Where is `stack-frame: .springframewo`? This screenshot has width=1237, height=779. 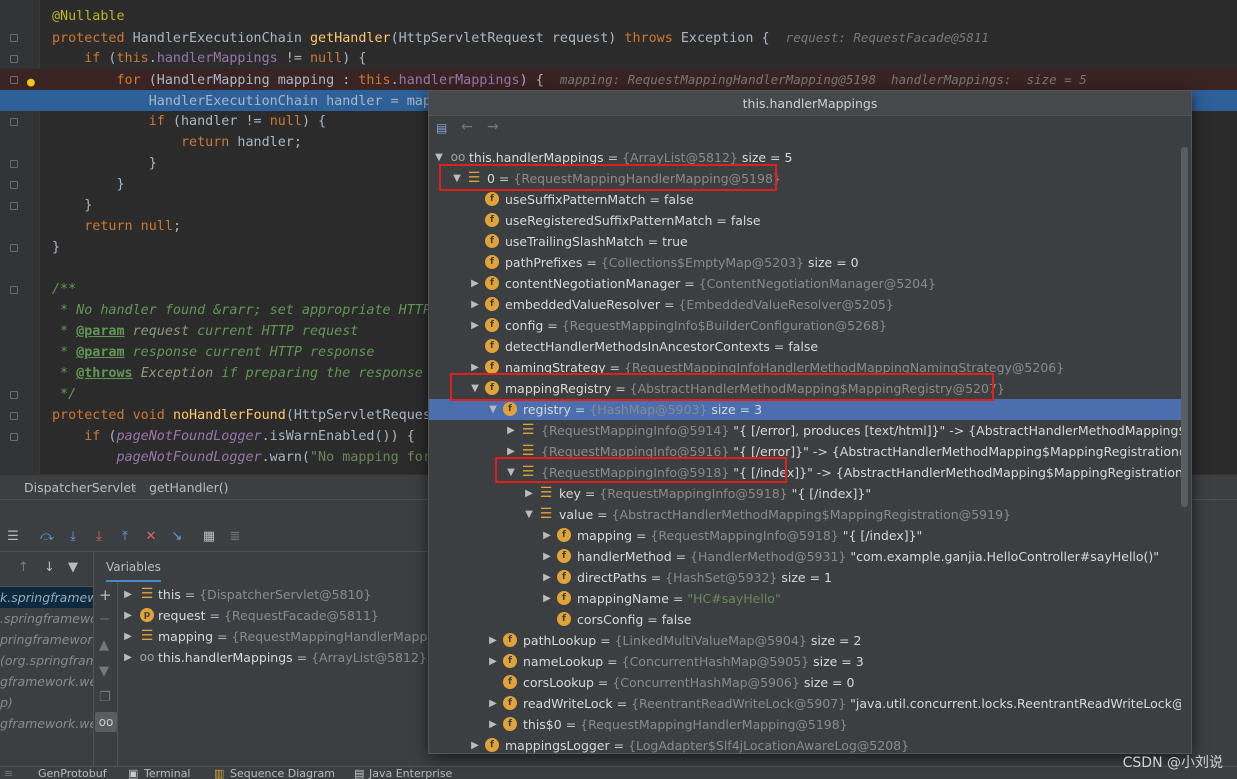
stack-frame: .springframewo is located at coordinates (46, 618).